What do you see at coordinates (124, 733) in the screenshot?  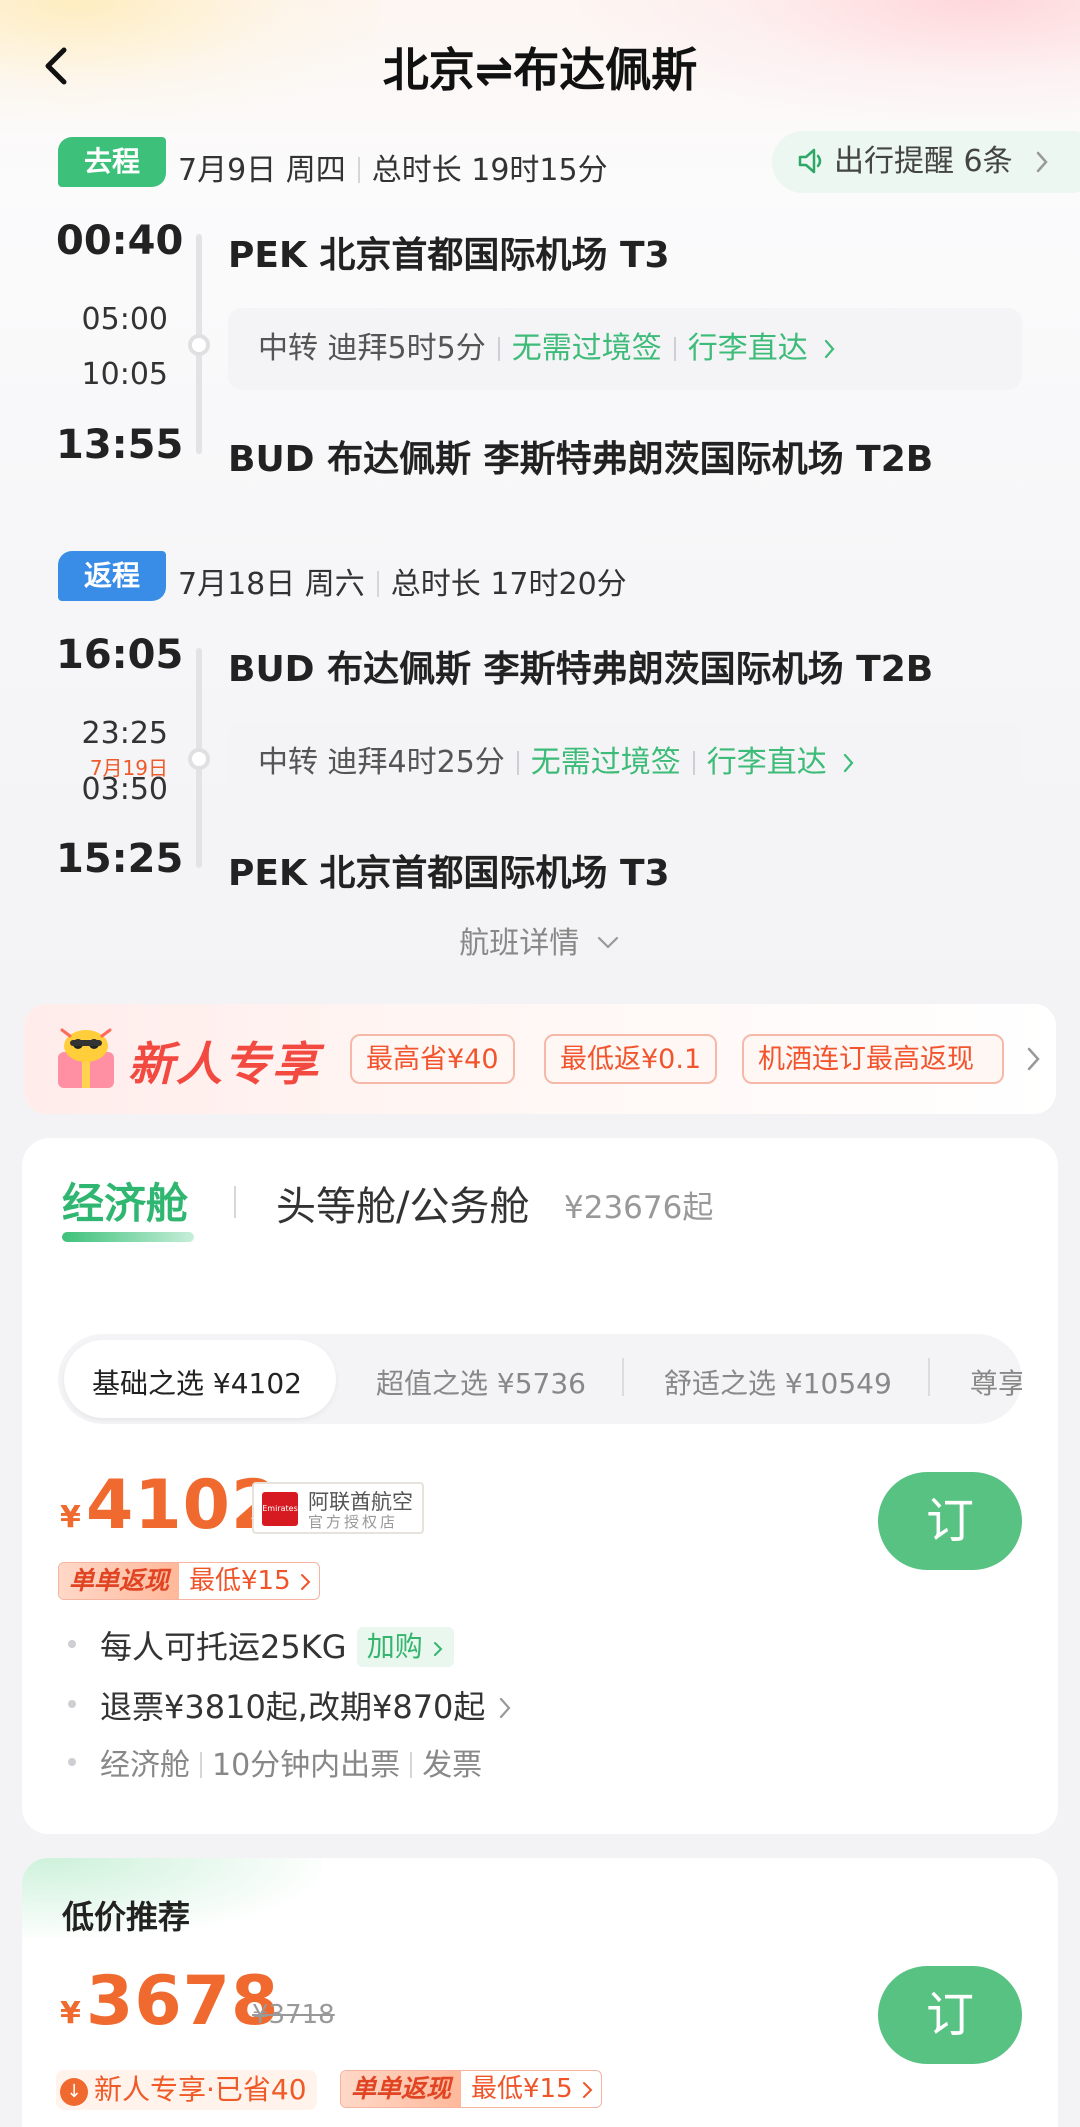 I see `inbound-transfer-arrive: 23:25` at bounding box center [124, 733].